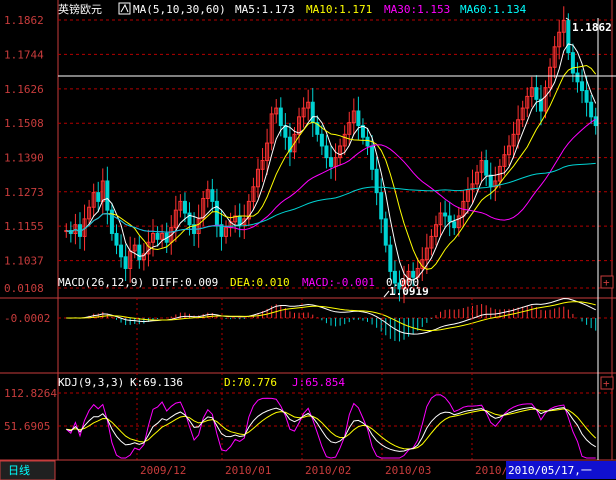  Describe the element at coordinates (101, 282) in the screenshot. I see `macd-title: MACD(26,12,9)` at that location.